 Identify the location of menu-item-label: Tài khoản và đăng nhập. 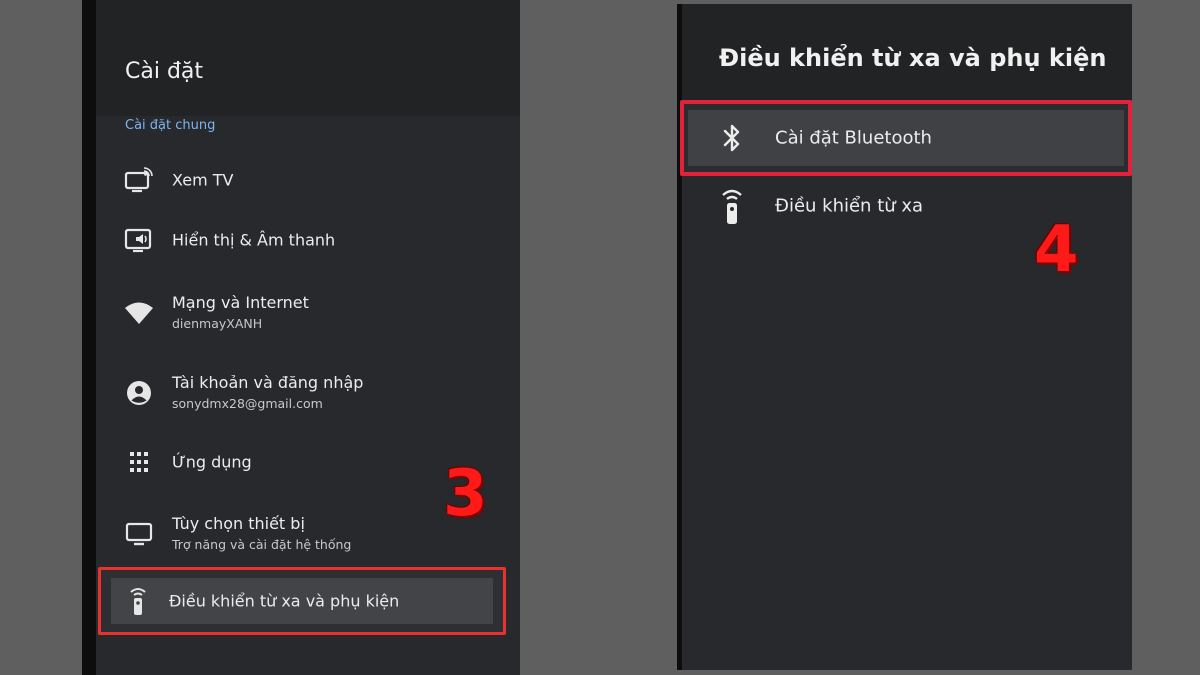
(268, 382).